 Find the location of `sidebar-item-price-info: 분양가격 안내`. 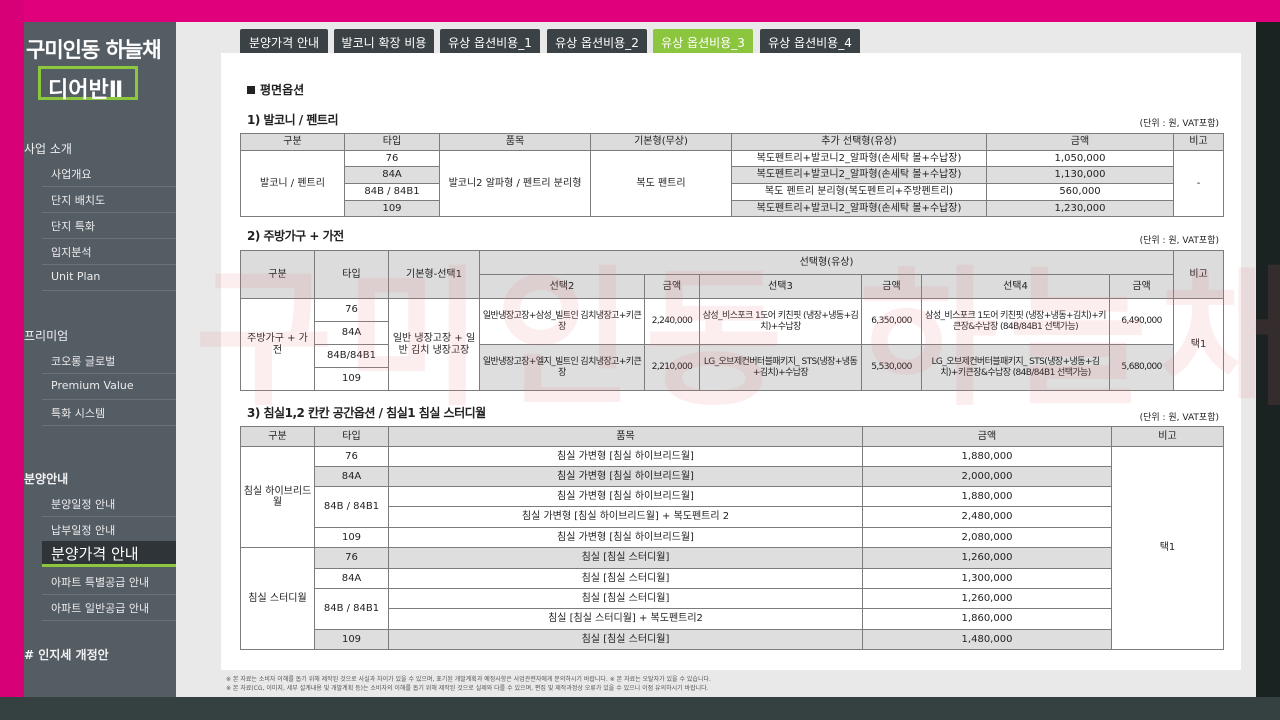

sidebar-item-price-info: 분양가격 안내 is located at coordinates (109, 554).